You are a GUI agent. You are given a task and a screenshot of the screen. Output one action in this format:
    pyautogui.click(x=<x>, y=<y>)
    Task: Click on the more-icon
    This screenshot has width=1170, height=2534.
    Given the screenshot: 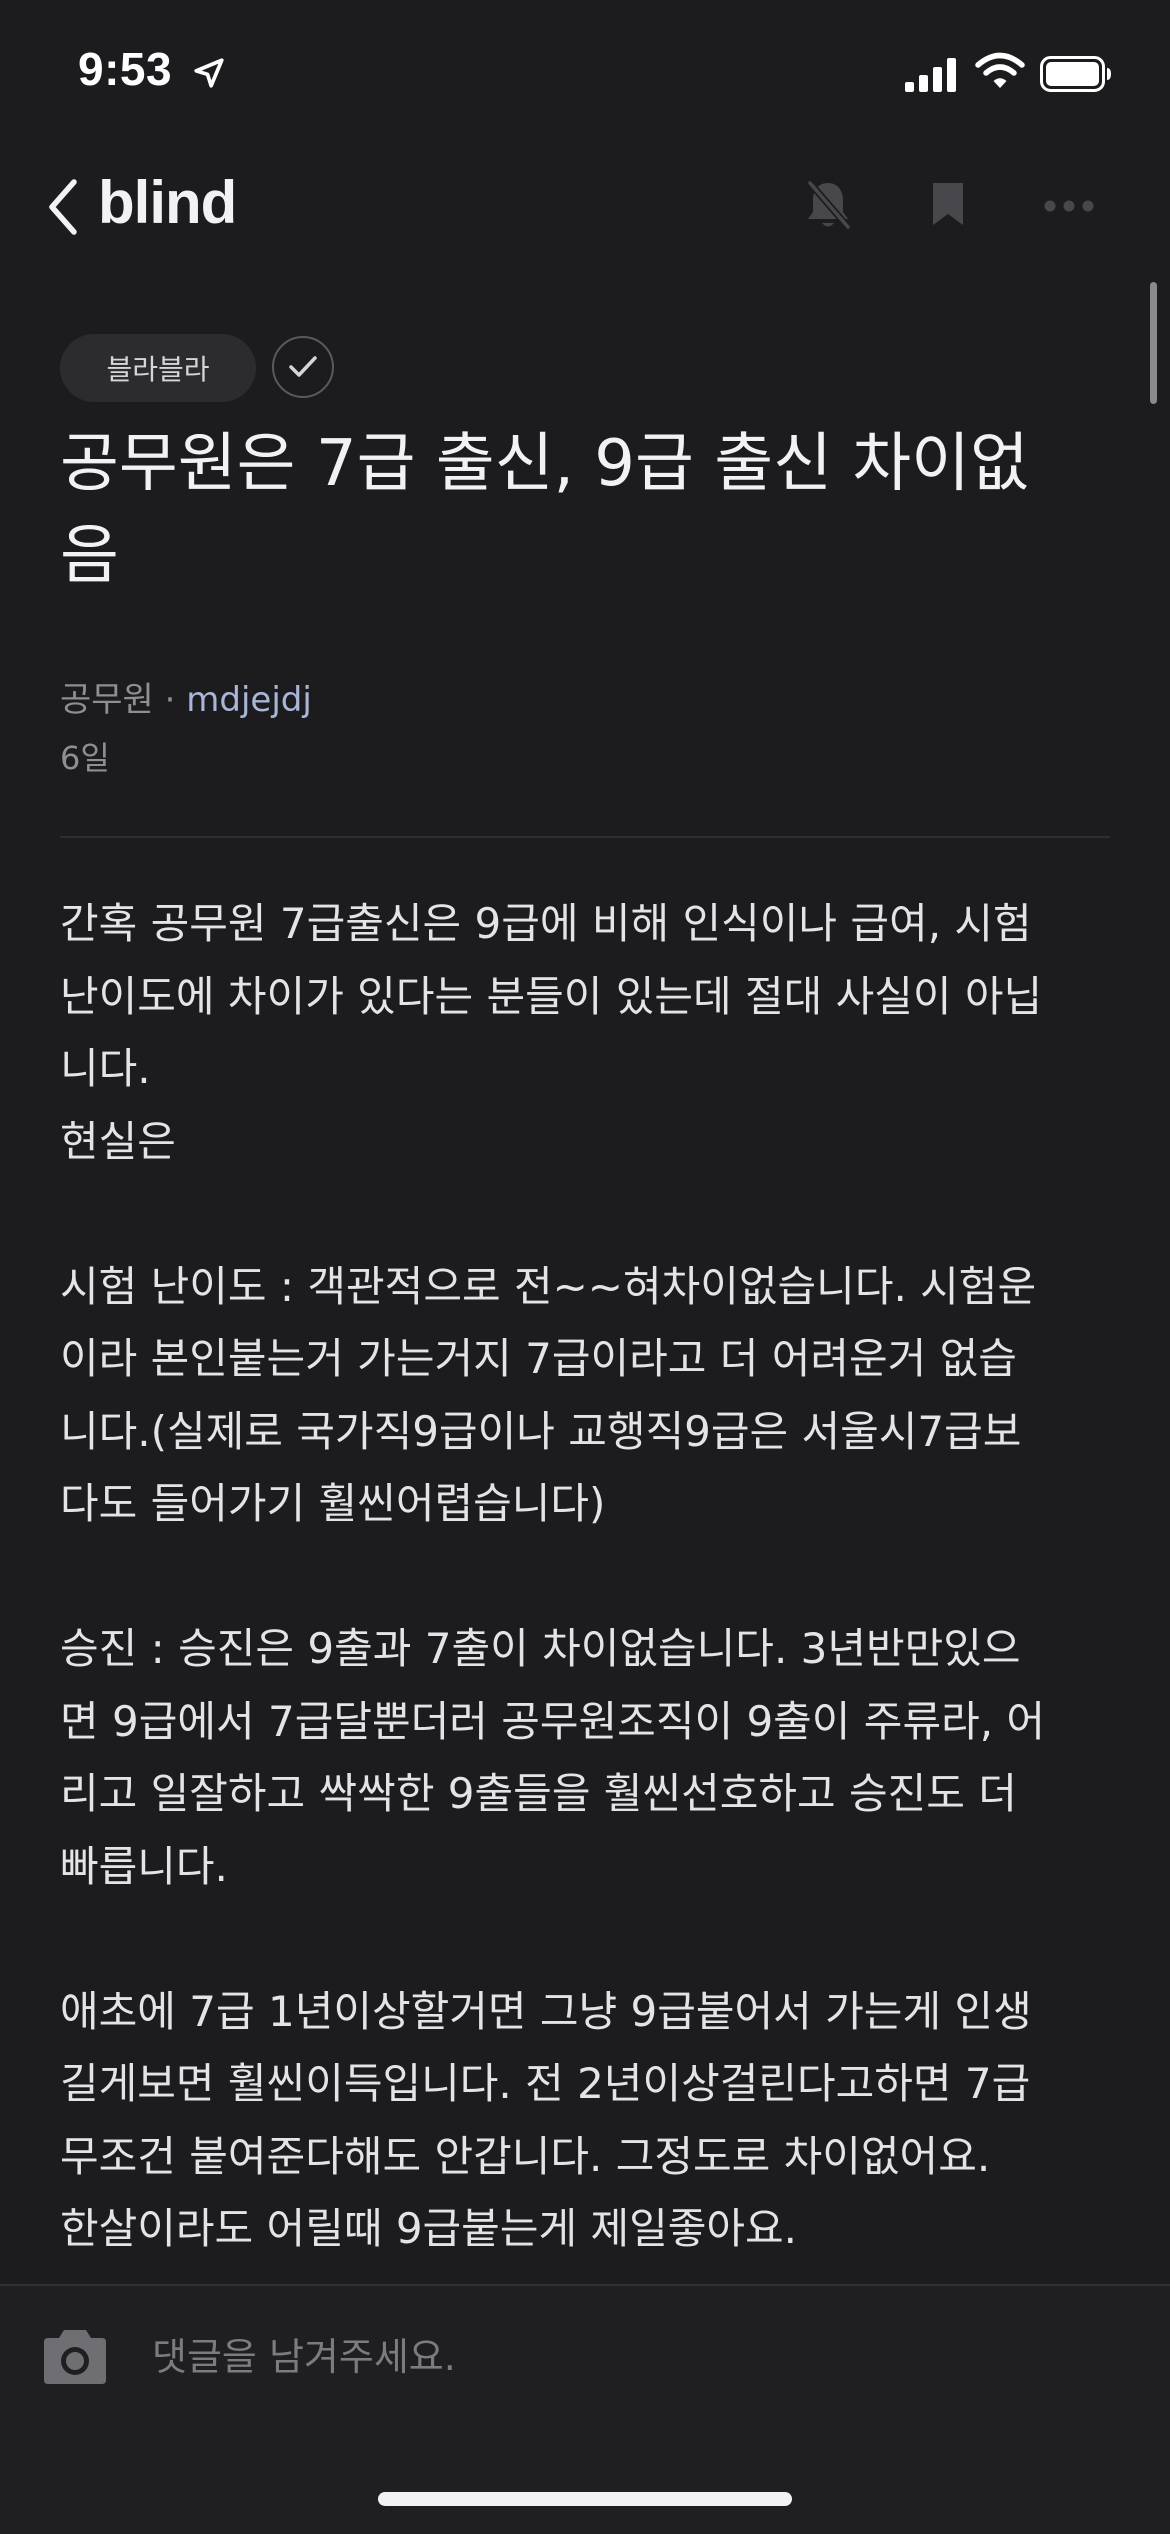 What is the action you would take?
    pyautogui.click(x=1069, y=207)
    